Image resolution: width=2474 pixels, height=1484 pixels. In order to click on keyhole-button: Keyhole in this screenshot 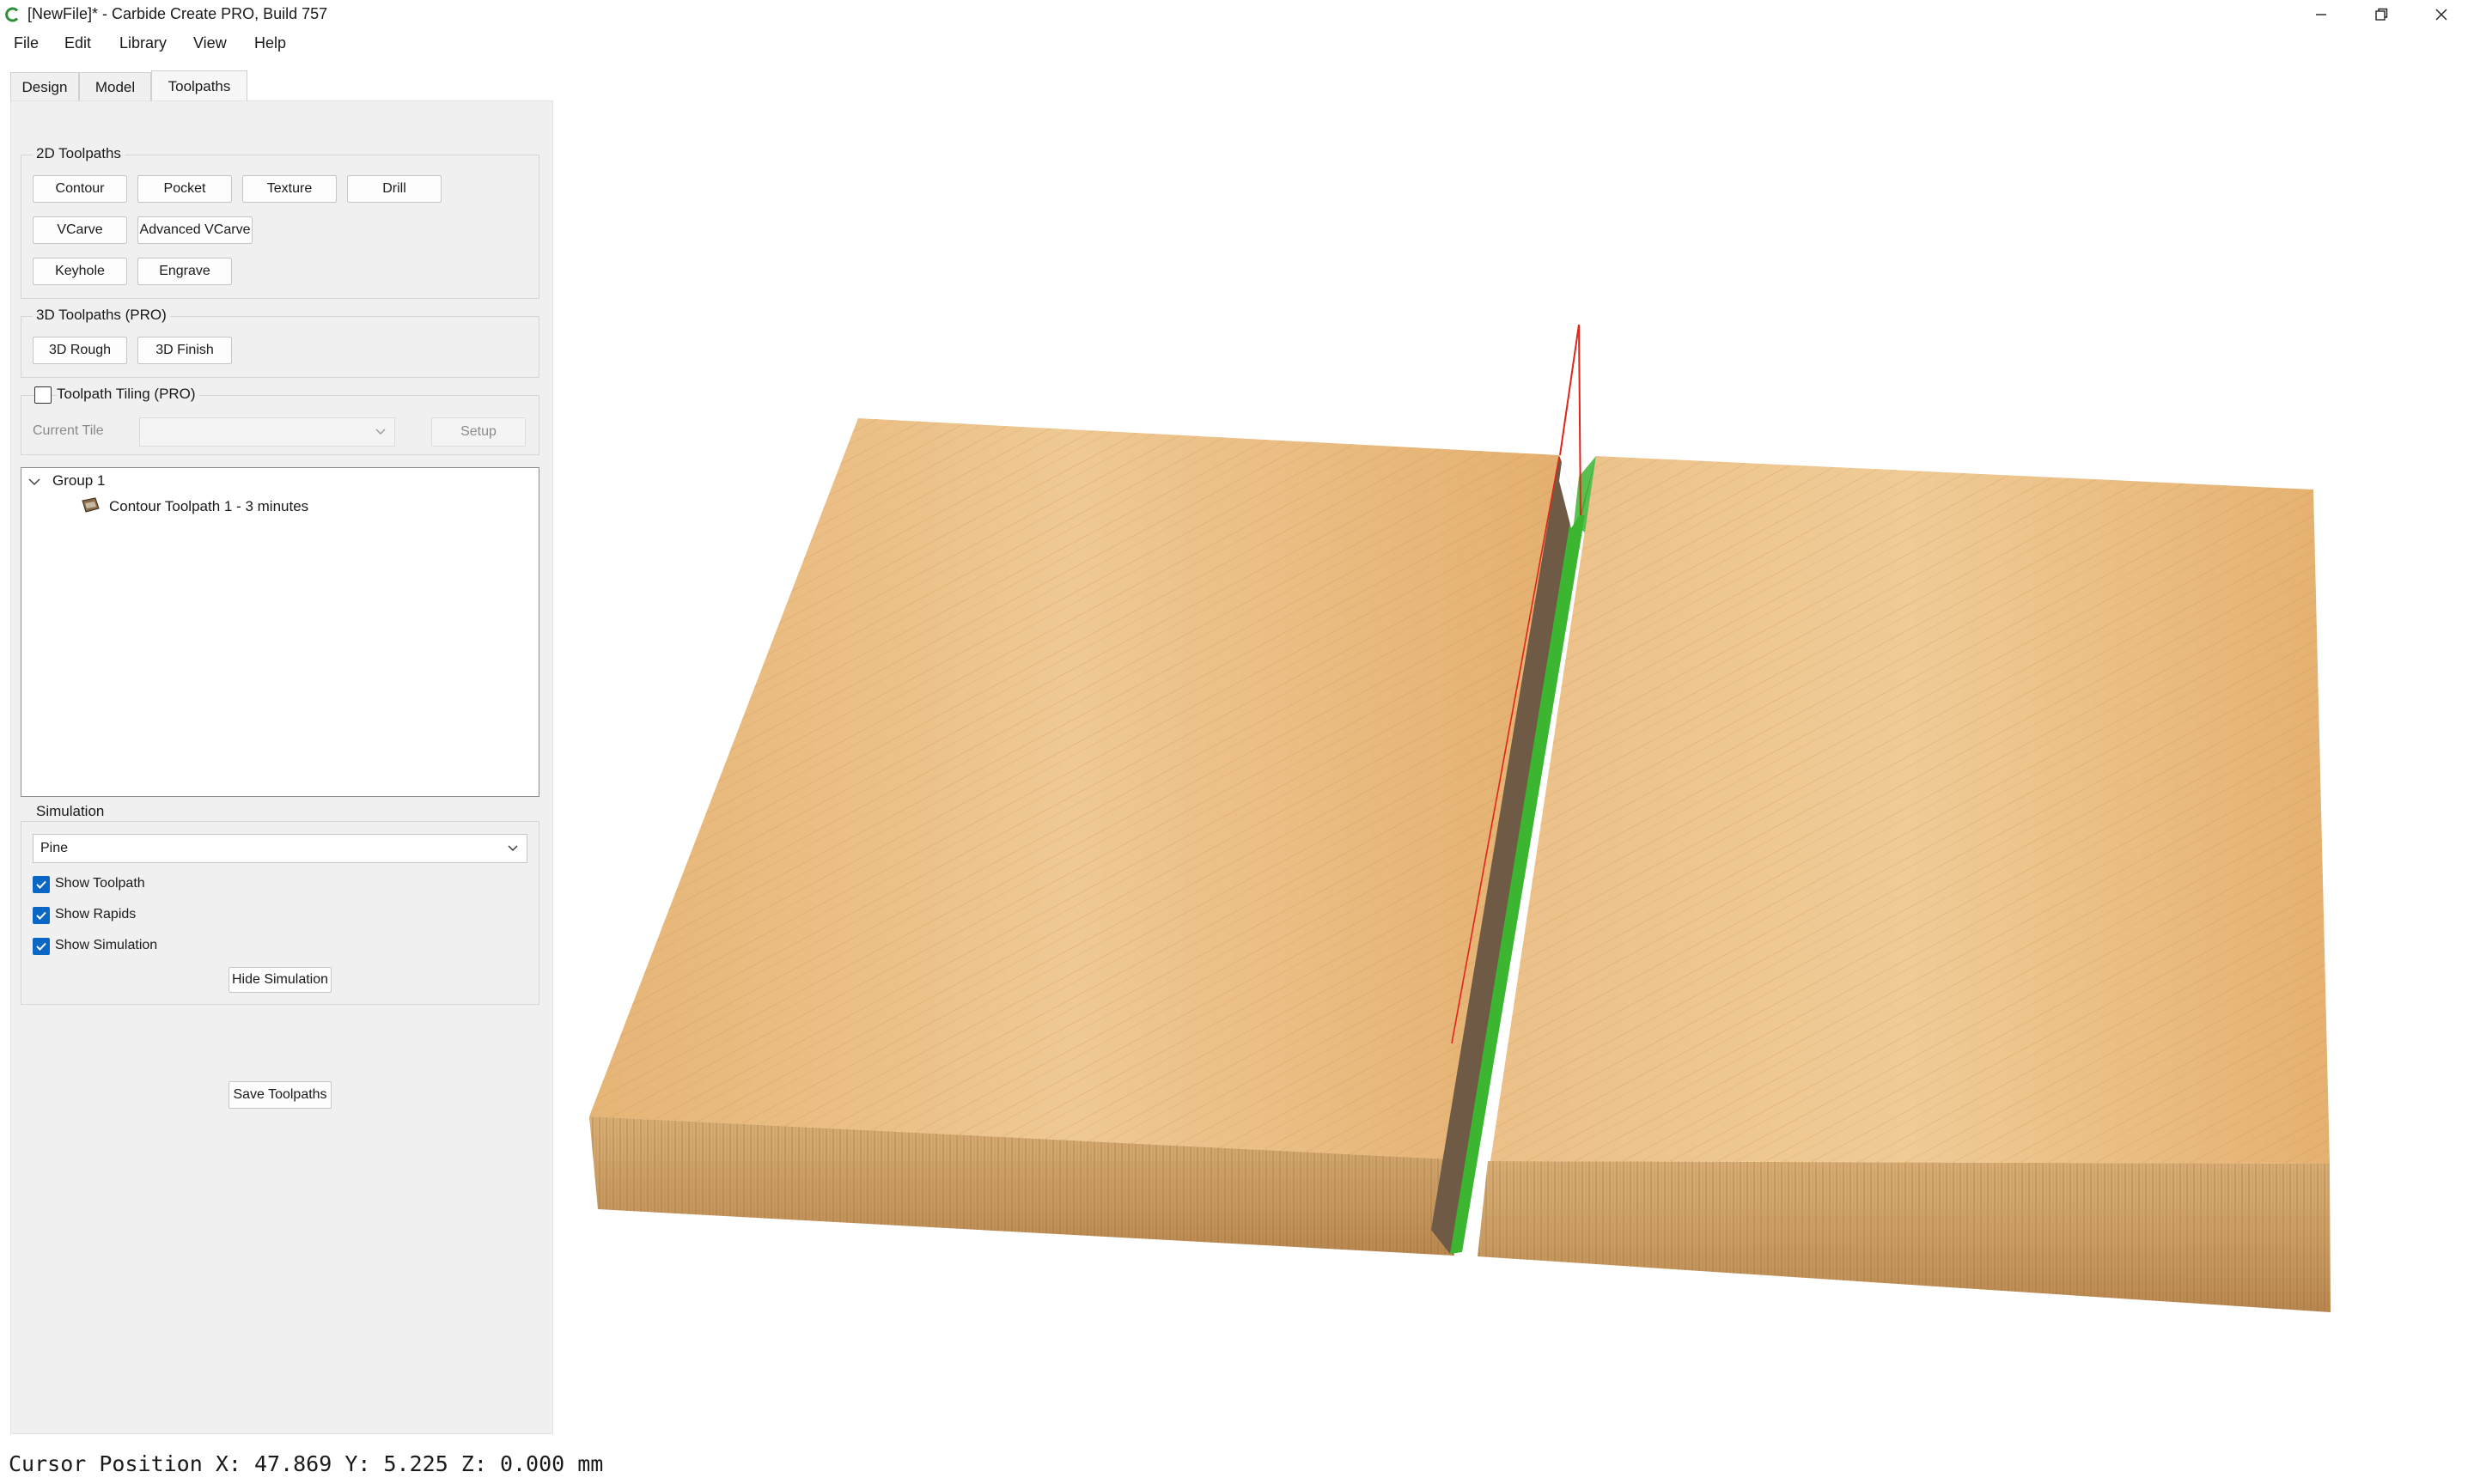, I will do `click(80, 271)`.